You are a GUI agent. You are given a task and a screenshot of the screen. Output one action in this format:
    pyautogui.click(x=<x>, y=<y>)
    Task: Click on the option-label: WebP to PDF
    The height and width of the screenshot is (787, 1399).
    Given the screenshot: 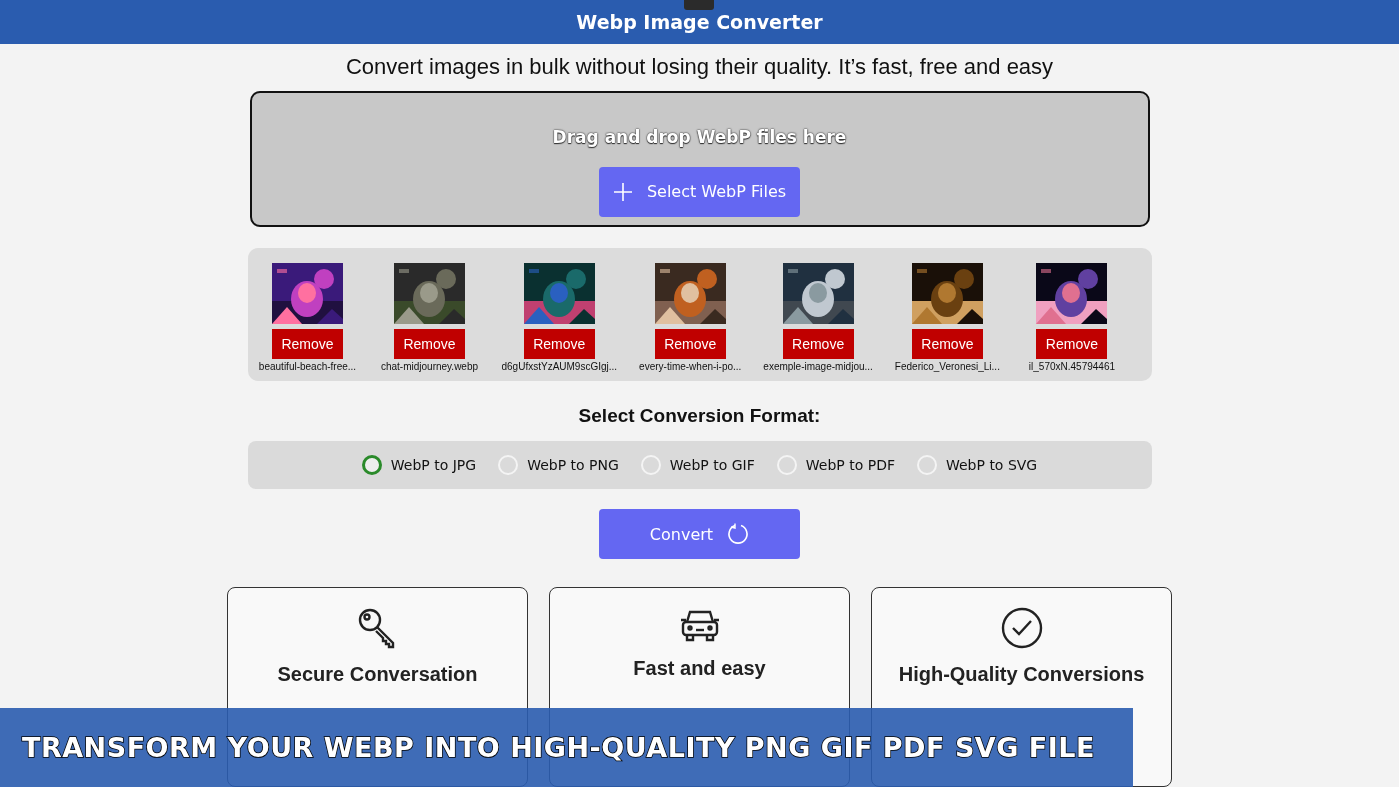 What is the action you would take?
    pyautogui.click(x=850, y=464)
    